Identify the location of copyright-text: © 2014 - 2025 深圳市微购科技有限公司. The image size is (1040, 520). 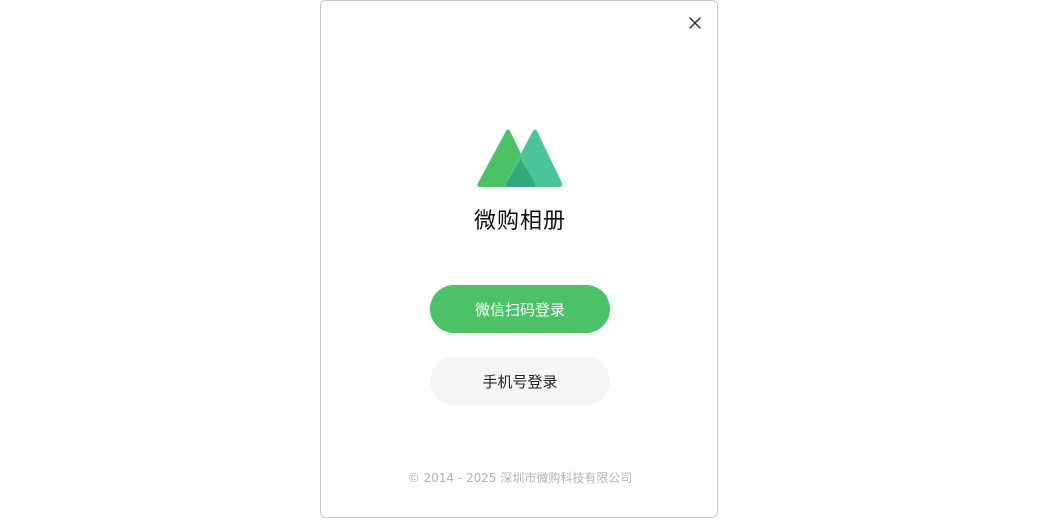
(520, 478).